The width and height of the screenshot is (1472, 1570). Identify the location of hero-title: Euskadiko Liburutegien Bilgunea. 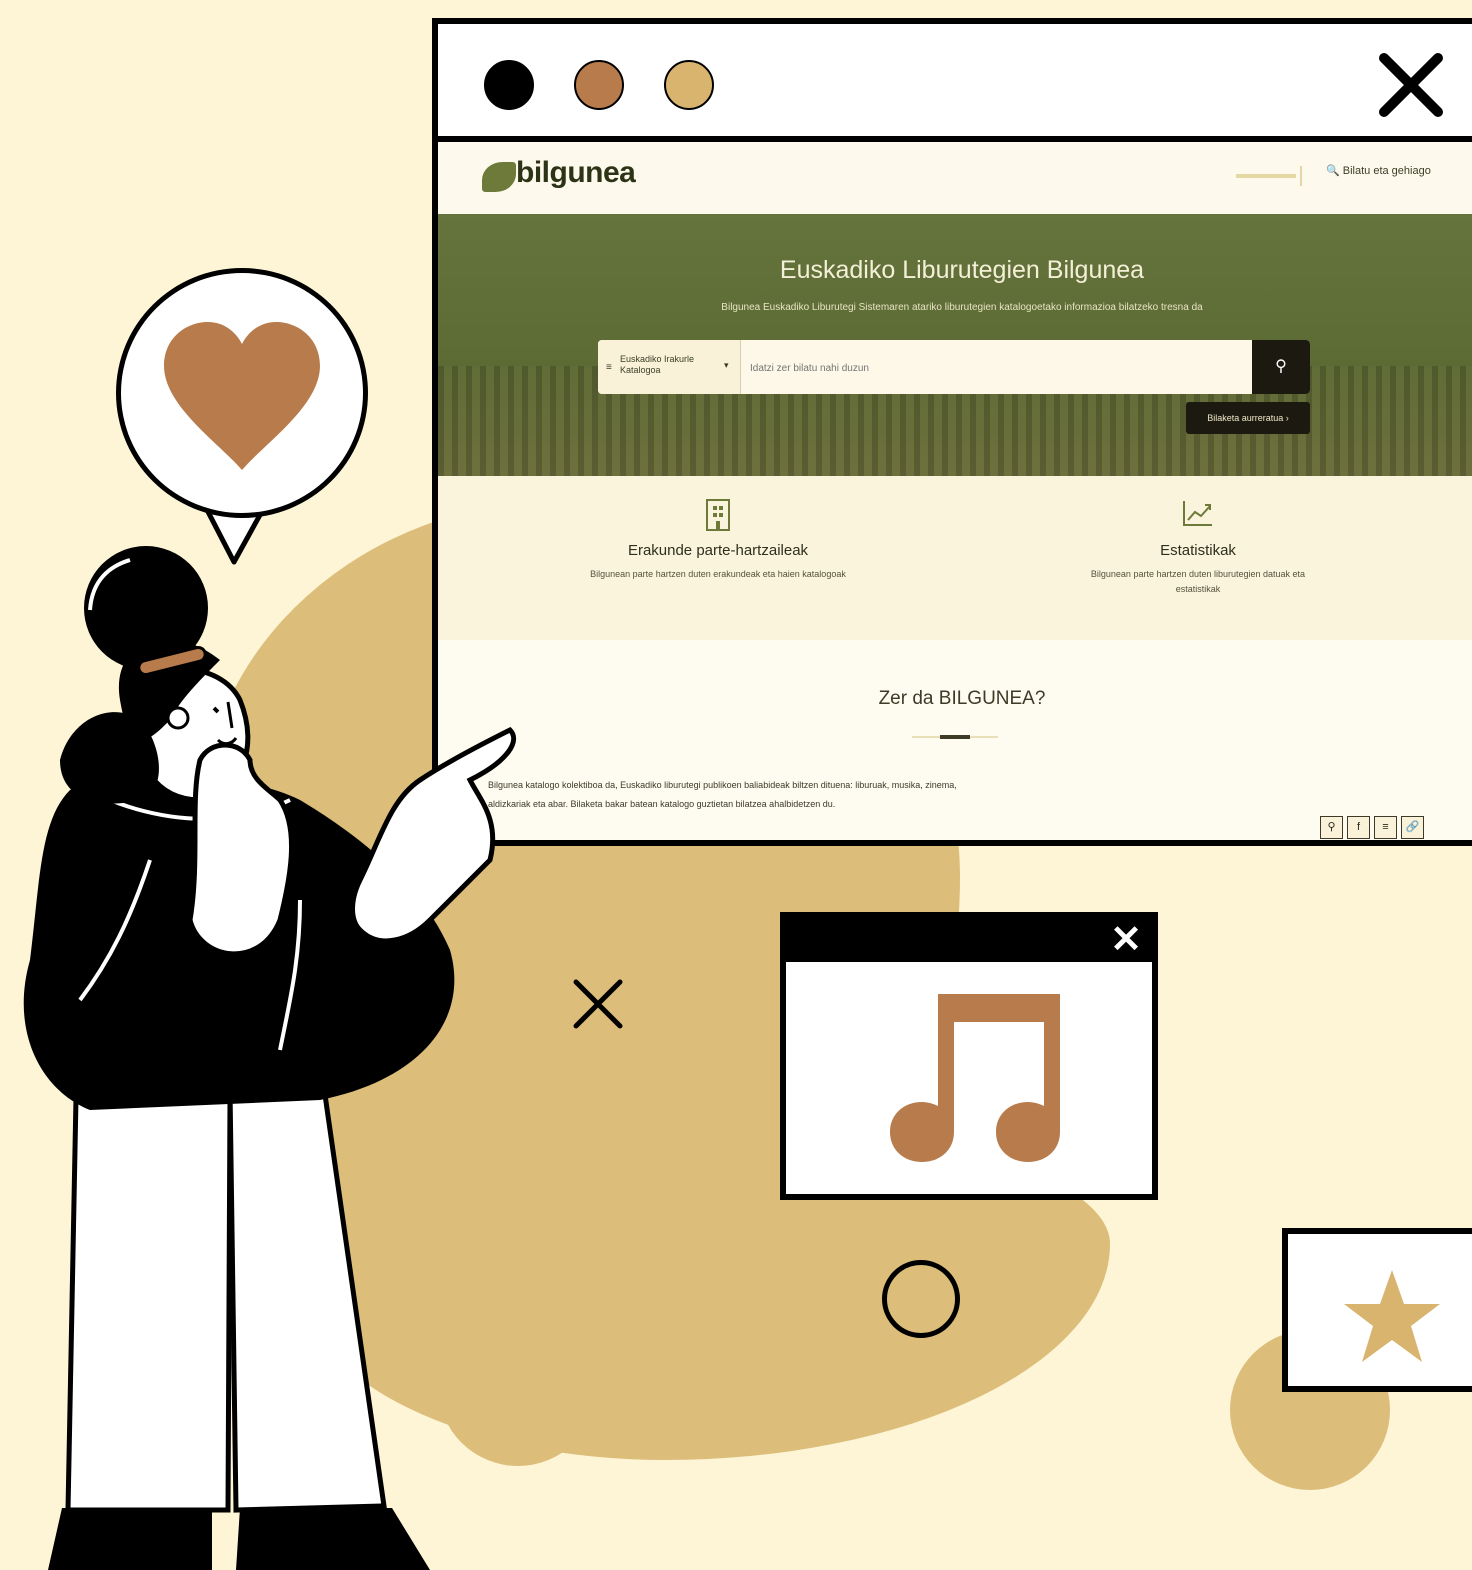
(962, 270).